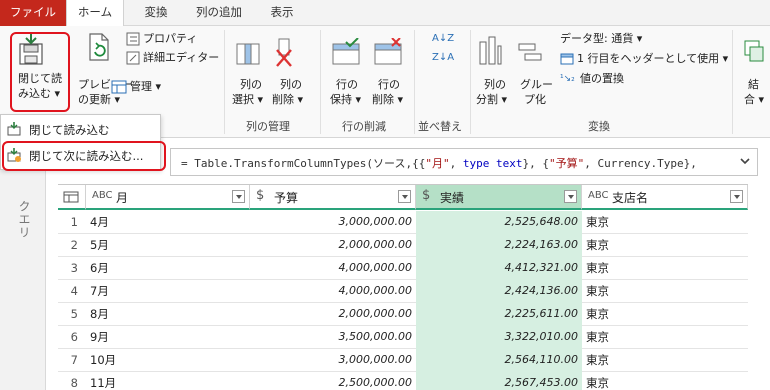 Image resolution: width=770 pixels, height=390 pixels. I want to click on table-row: 5 8月 2,000,000.00 2,225,611.00 東京, so click(403, 314).